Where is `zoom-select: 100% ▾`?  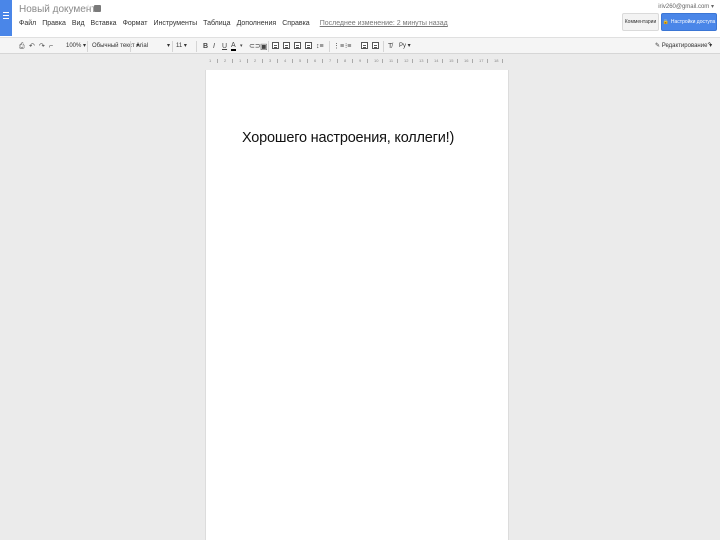 zoom-select: 100% ▾ is located at coordinates (76, 46).